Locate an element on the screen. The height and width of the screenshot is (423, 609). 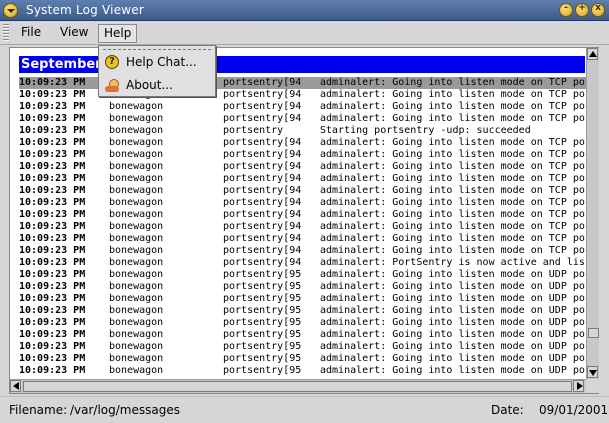
horizontal-scrollbar is located at coordinates (298, 386).